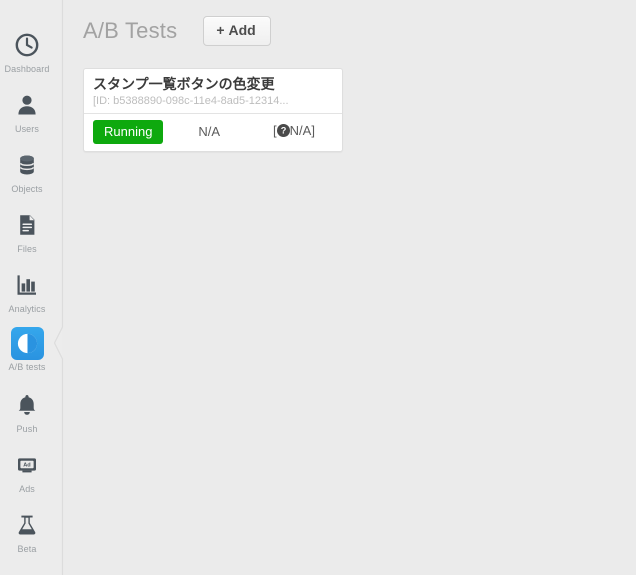 The height and width of the screenshot is (575, 636). Describe the element at coordinates (27, 69) in the screenshot. I see `sidebar-item-label: Dashboard` at that location.